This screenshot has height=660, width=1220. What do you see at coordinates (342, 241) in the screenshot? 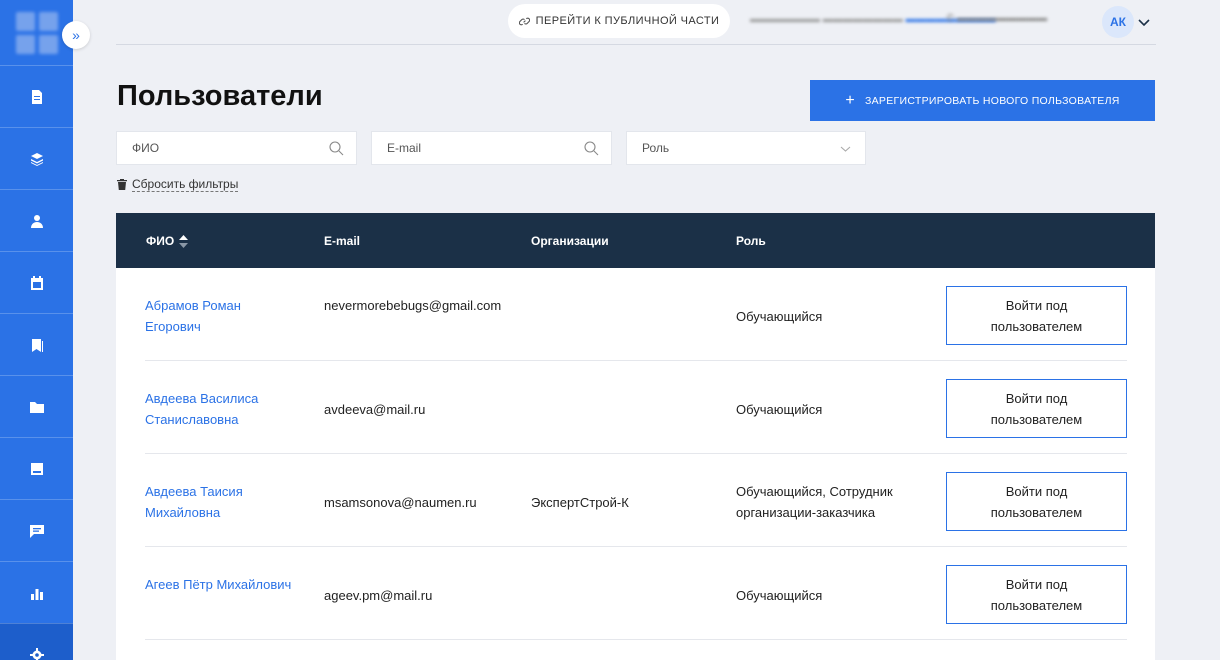
I see `column-header-email: E-mail` at bounding box center [342, 241].